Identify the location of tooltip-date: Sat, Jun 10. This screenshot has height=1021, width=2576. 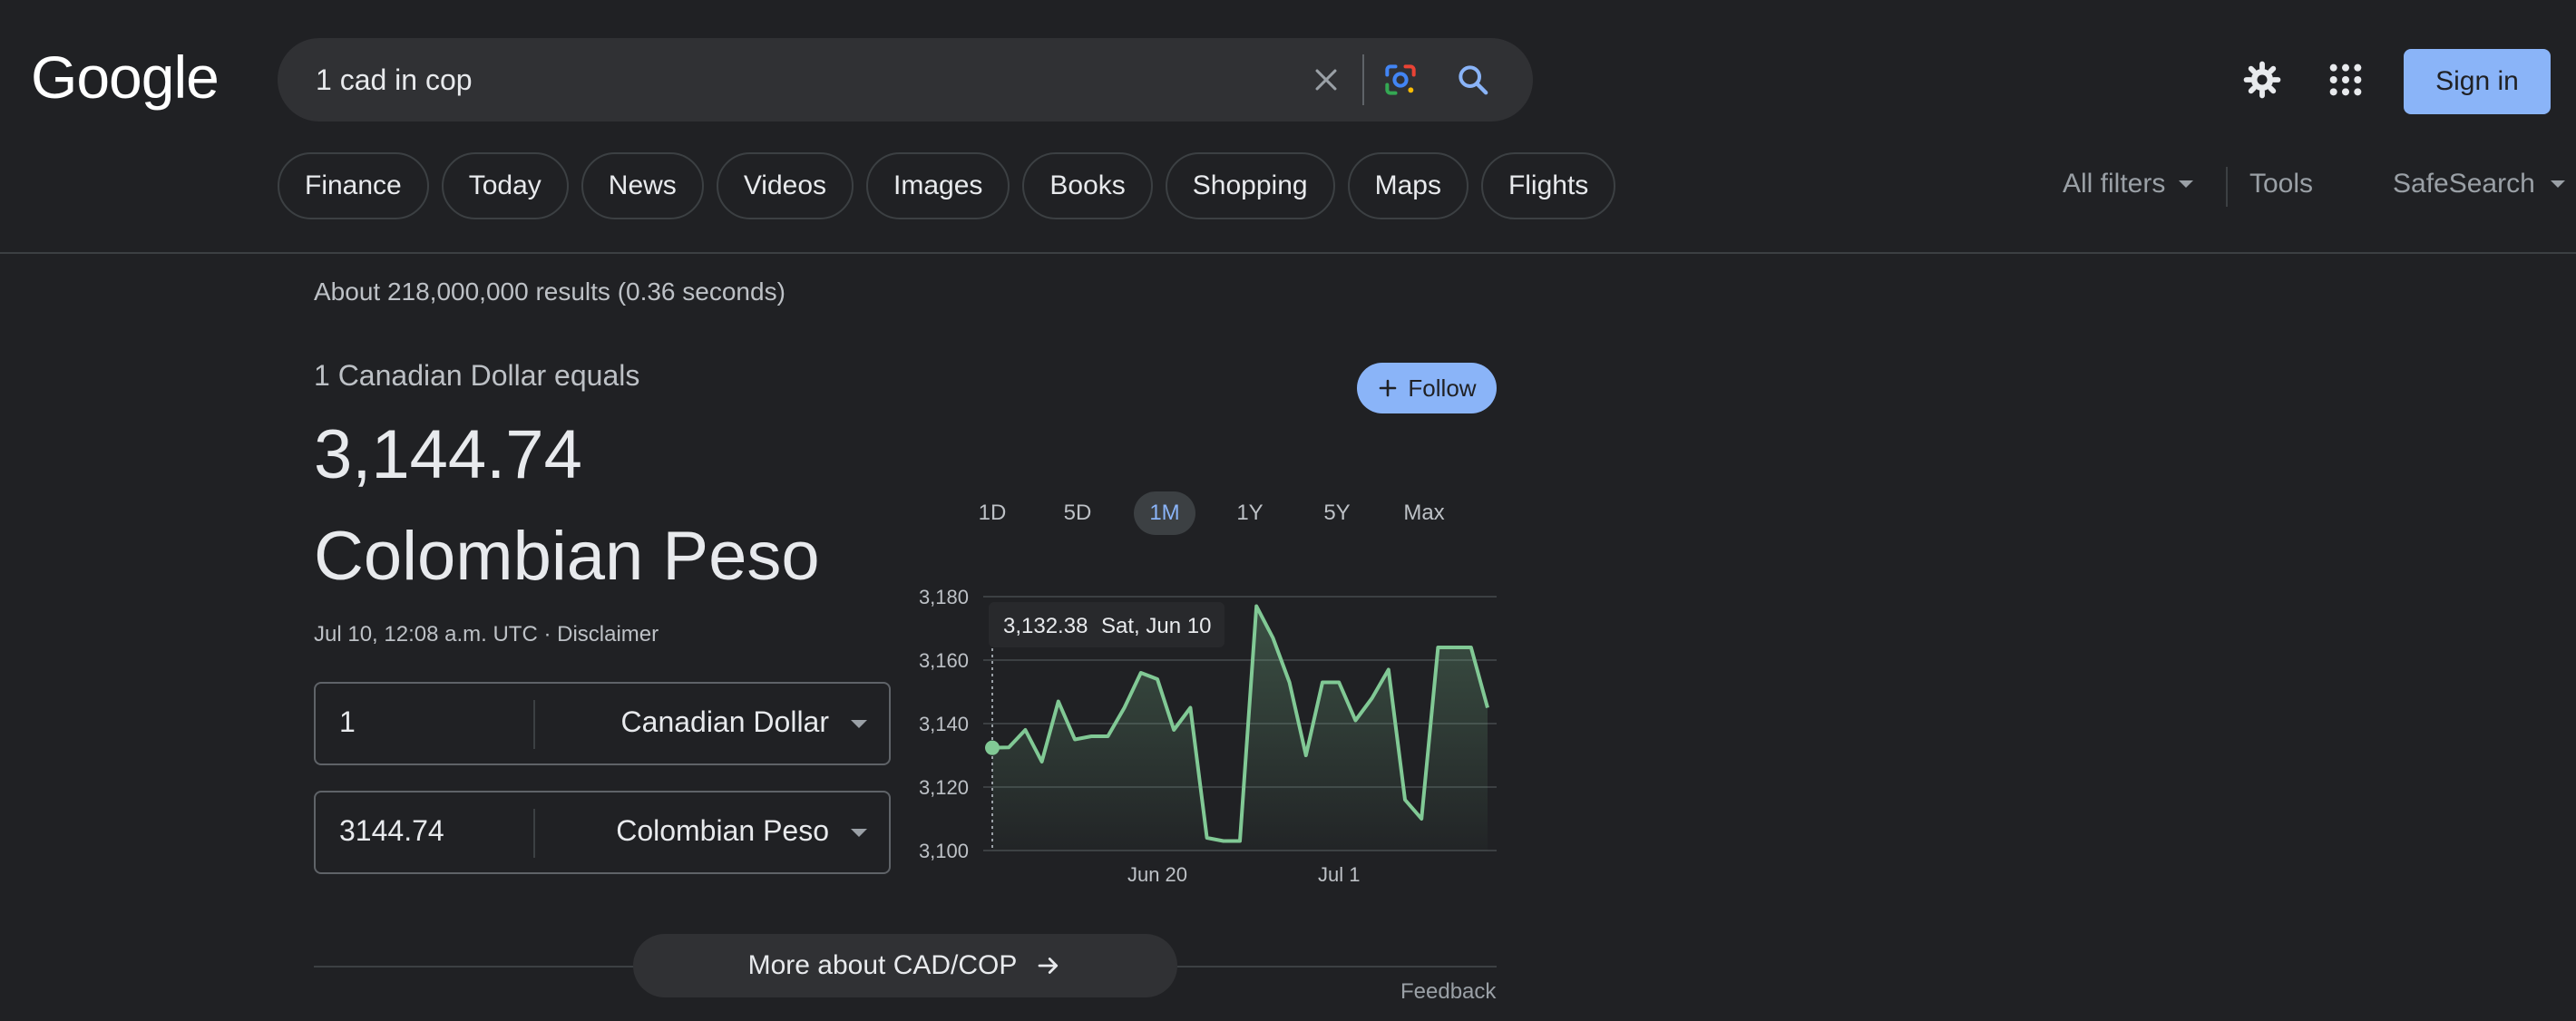
(1156, 626).